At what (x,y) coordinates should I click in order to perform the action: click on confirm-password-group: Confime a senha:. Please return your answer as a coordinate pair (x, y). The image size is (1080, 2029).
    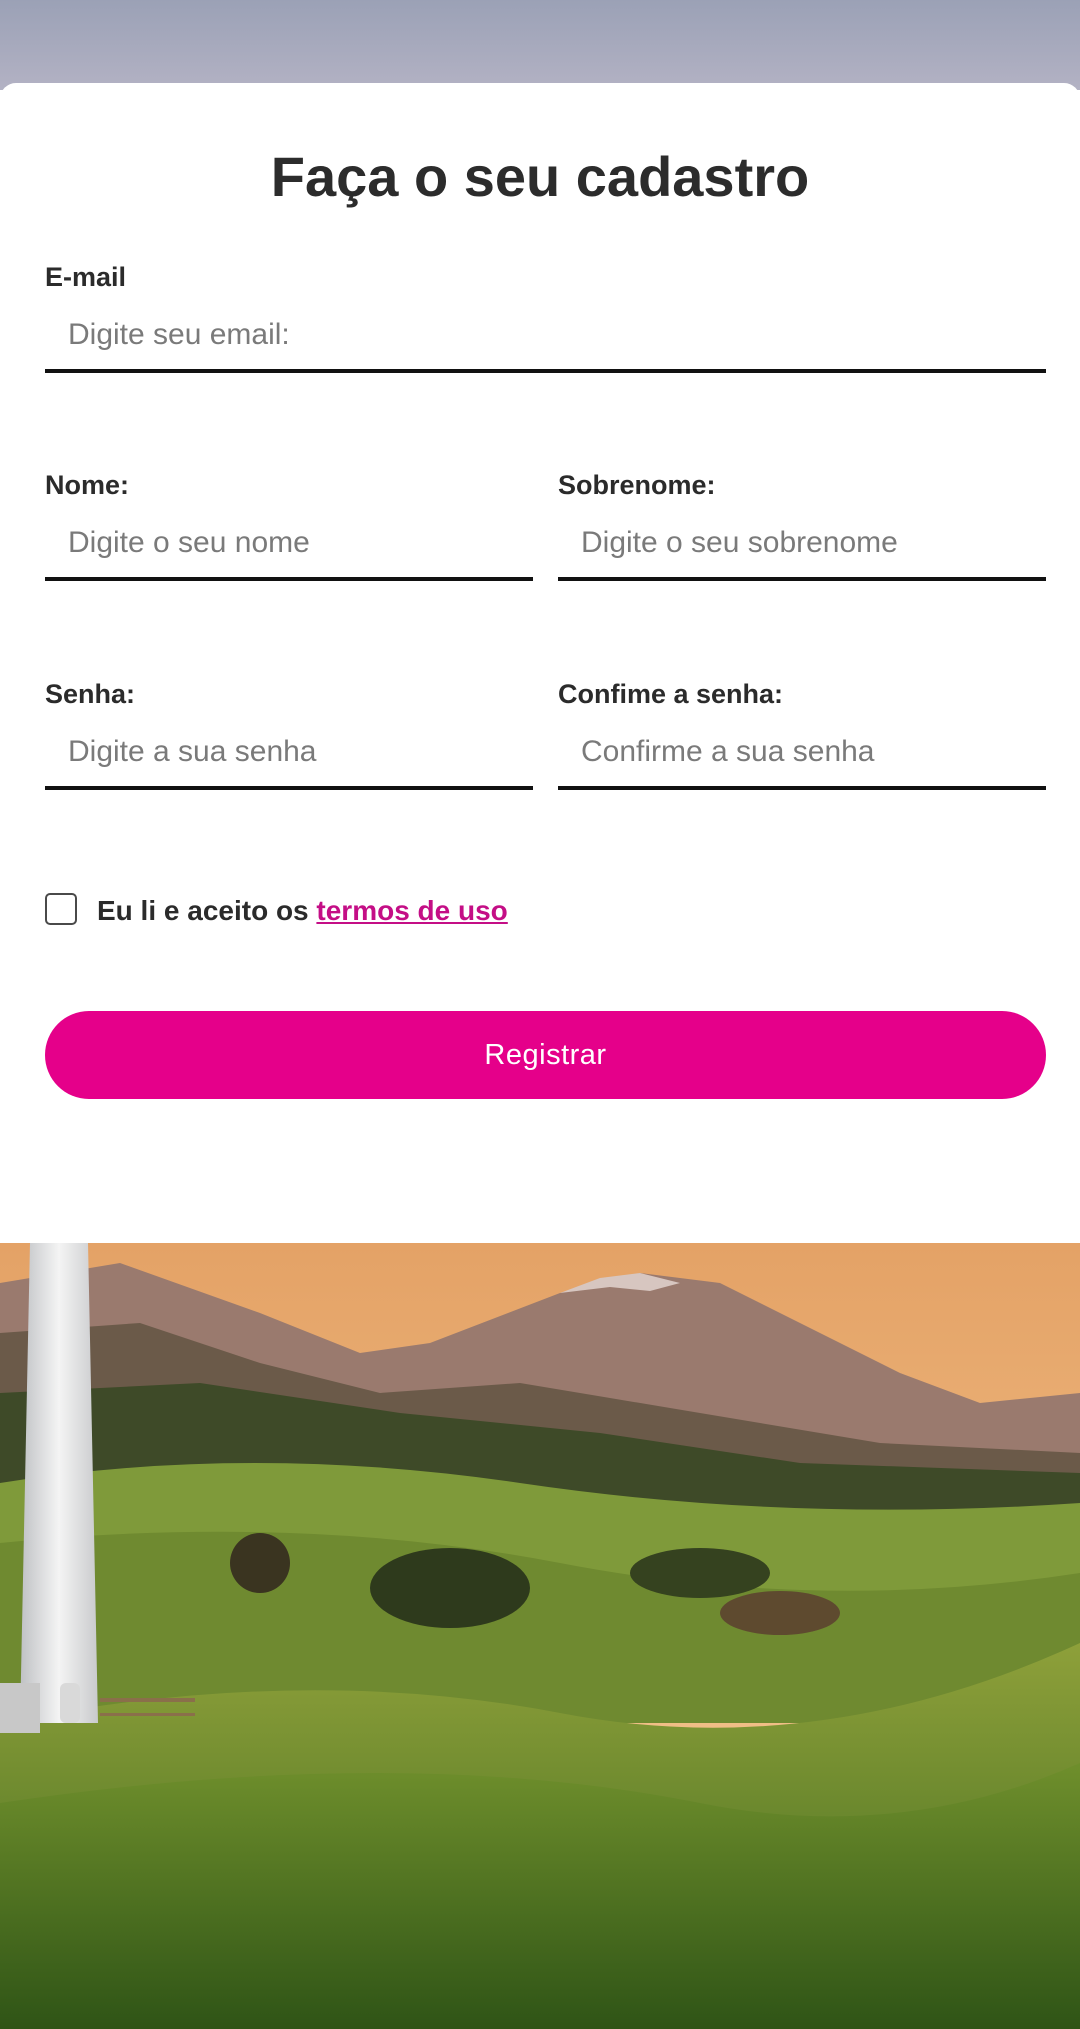
    Looking at the image, I should click on (802, 734).